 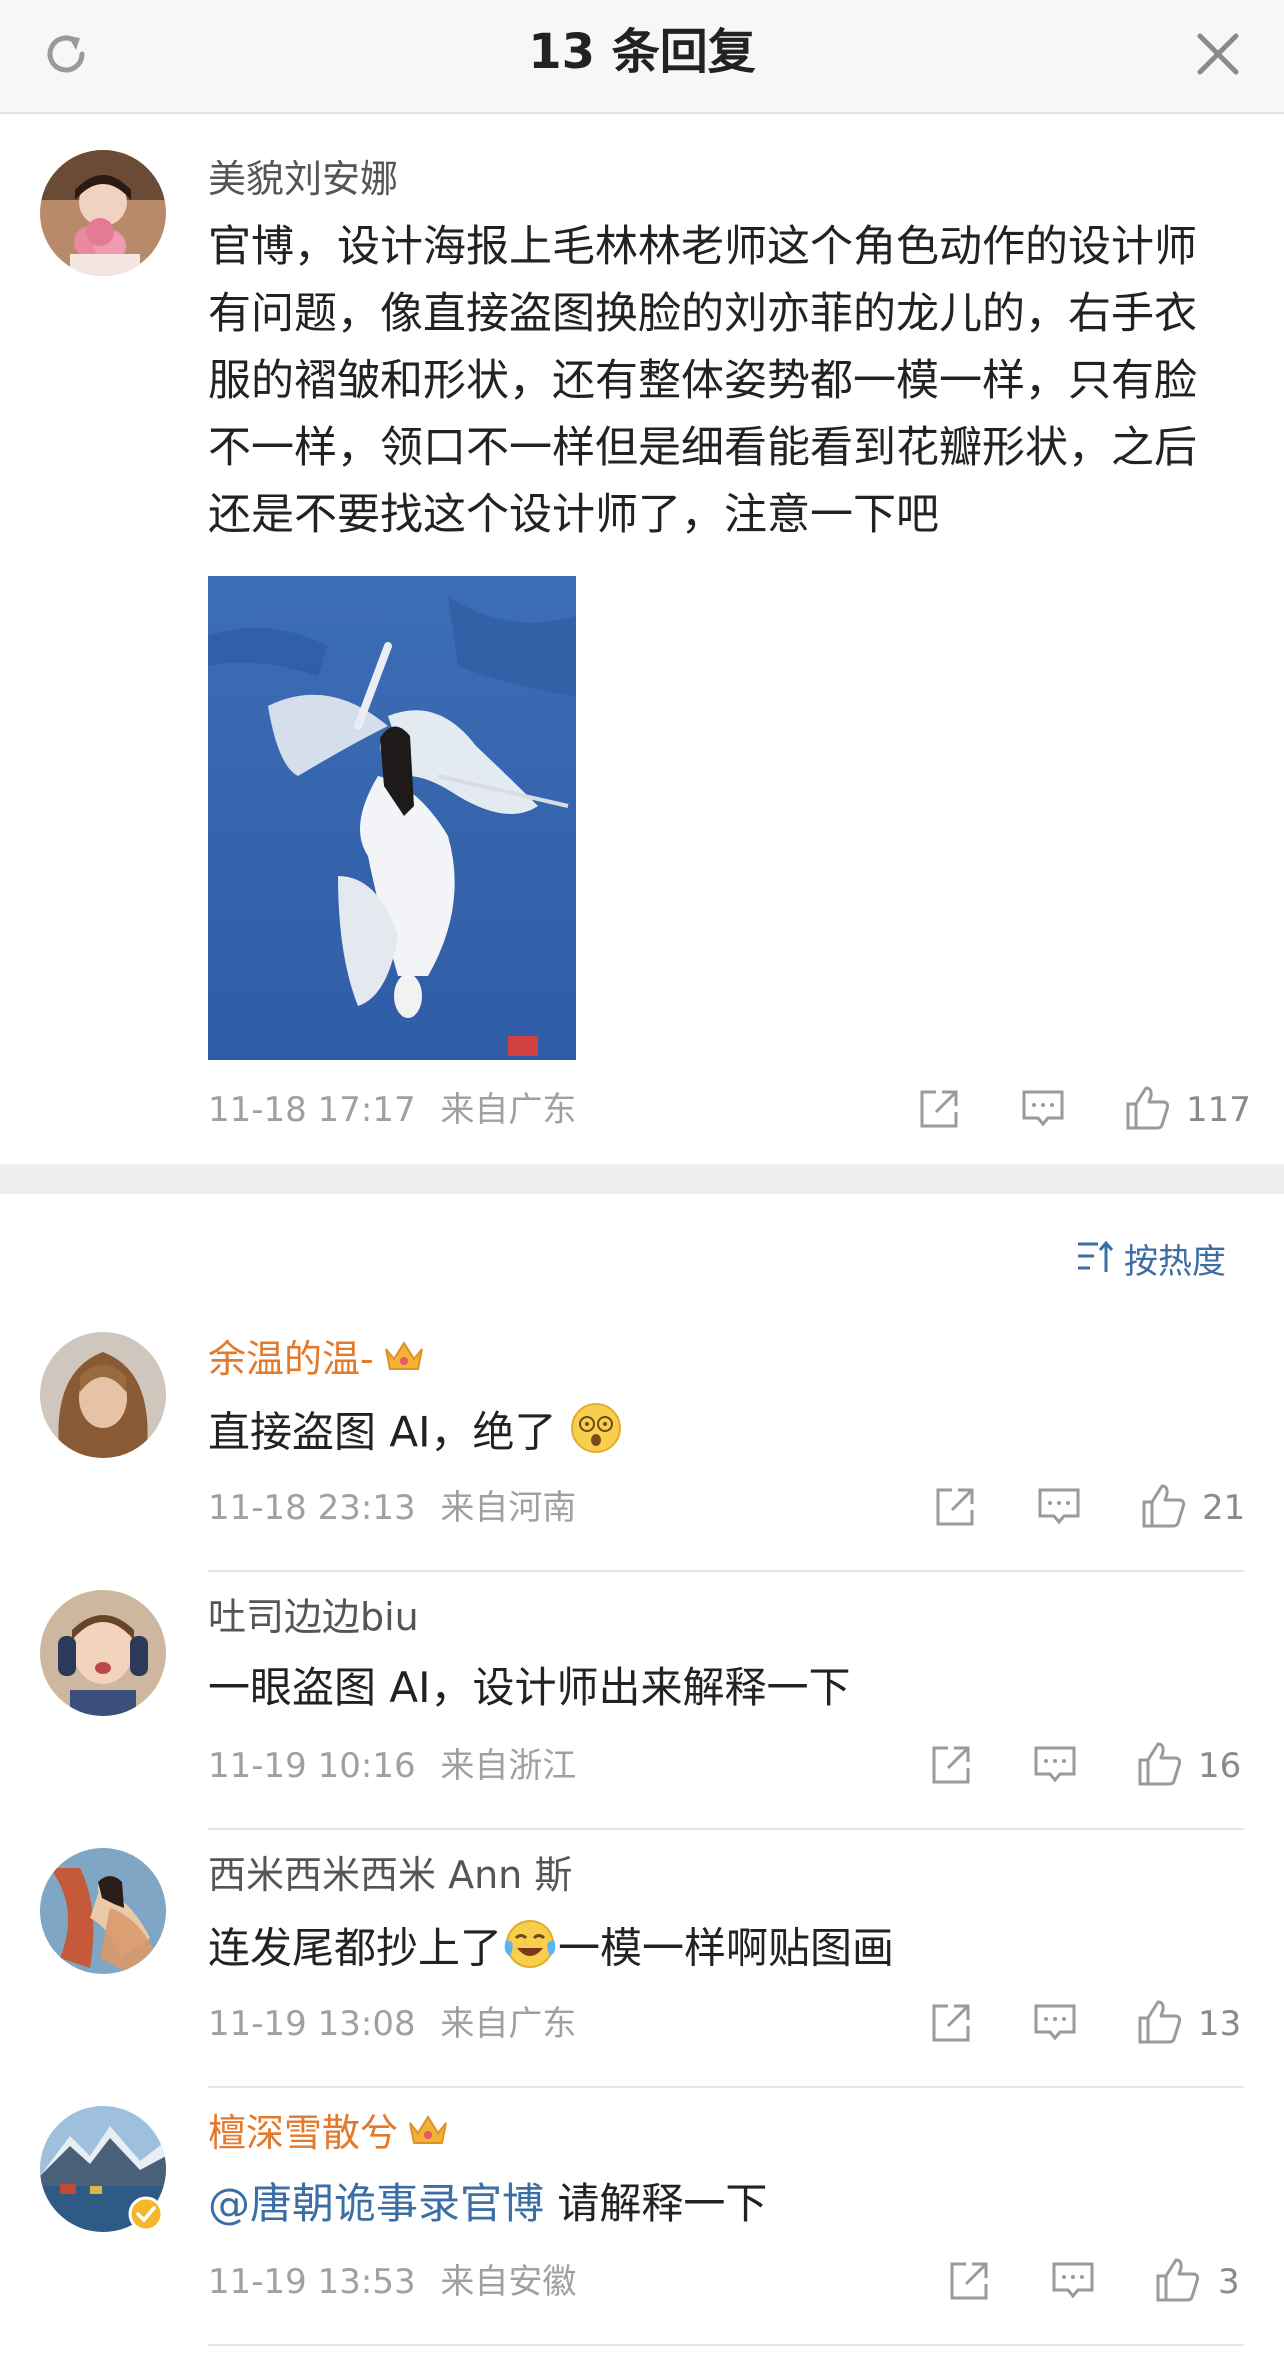 What do you see at coordinates (530, 1951) in the screenshot?
I see `crying-laughing-emoji` at bounding box center [530, 1951].